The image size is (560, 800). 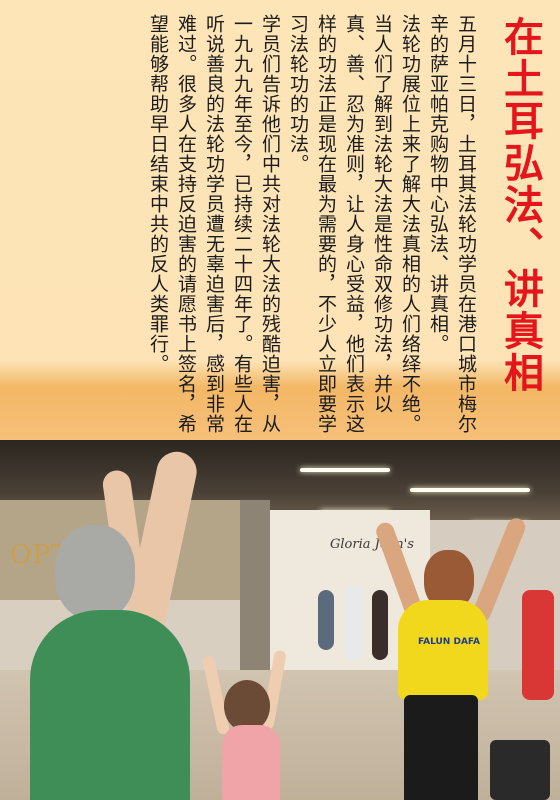 What do you see at coordinates (443, 650) in the screenshot?
I see `woman-right-body` at bounding box center [443, 650].